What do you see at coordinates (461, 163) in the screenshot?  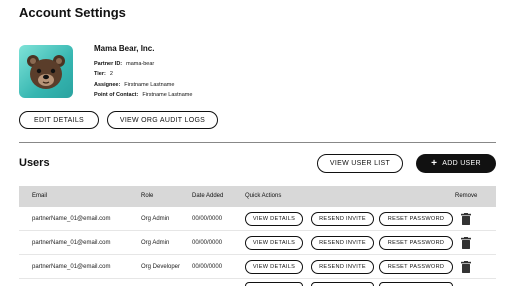 I see `add-user-label: ADD USER` at bounding box center [461, 163].